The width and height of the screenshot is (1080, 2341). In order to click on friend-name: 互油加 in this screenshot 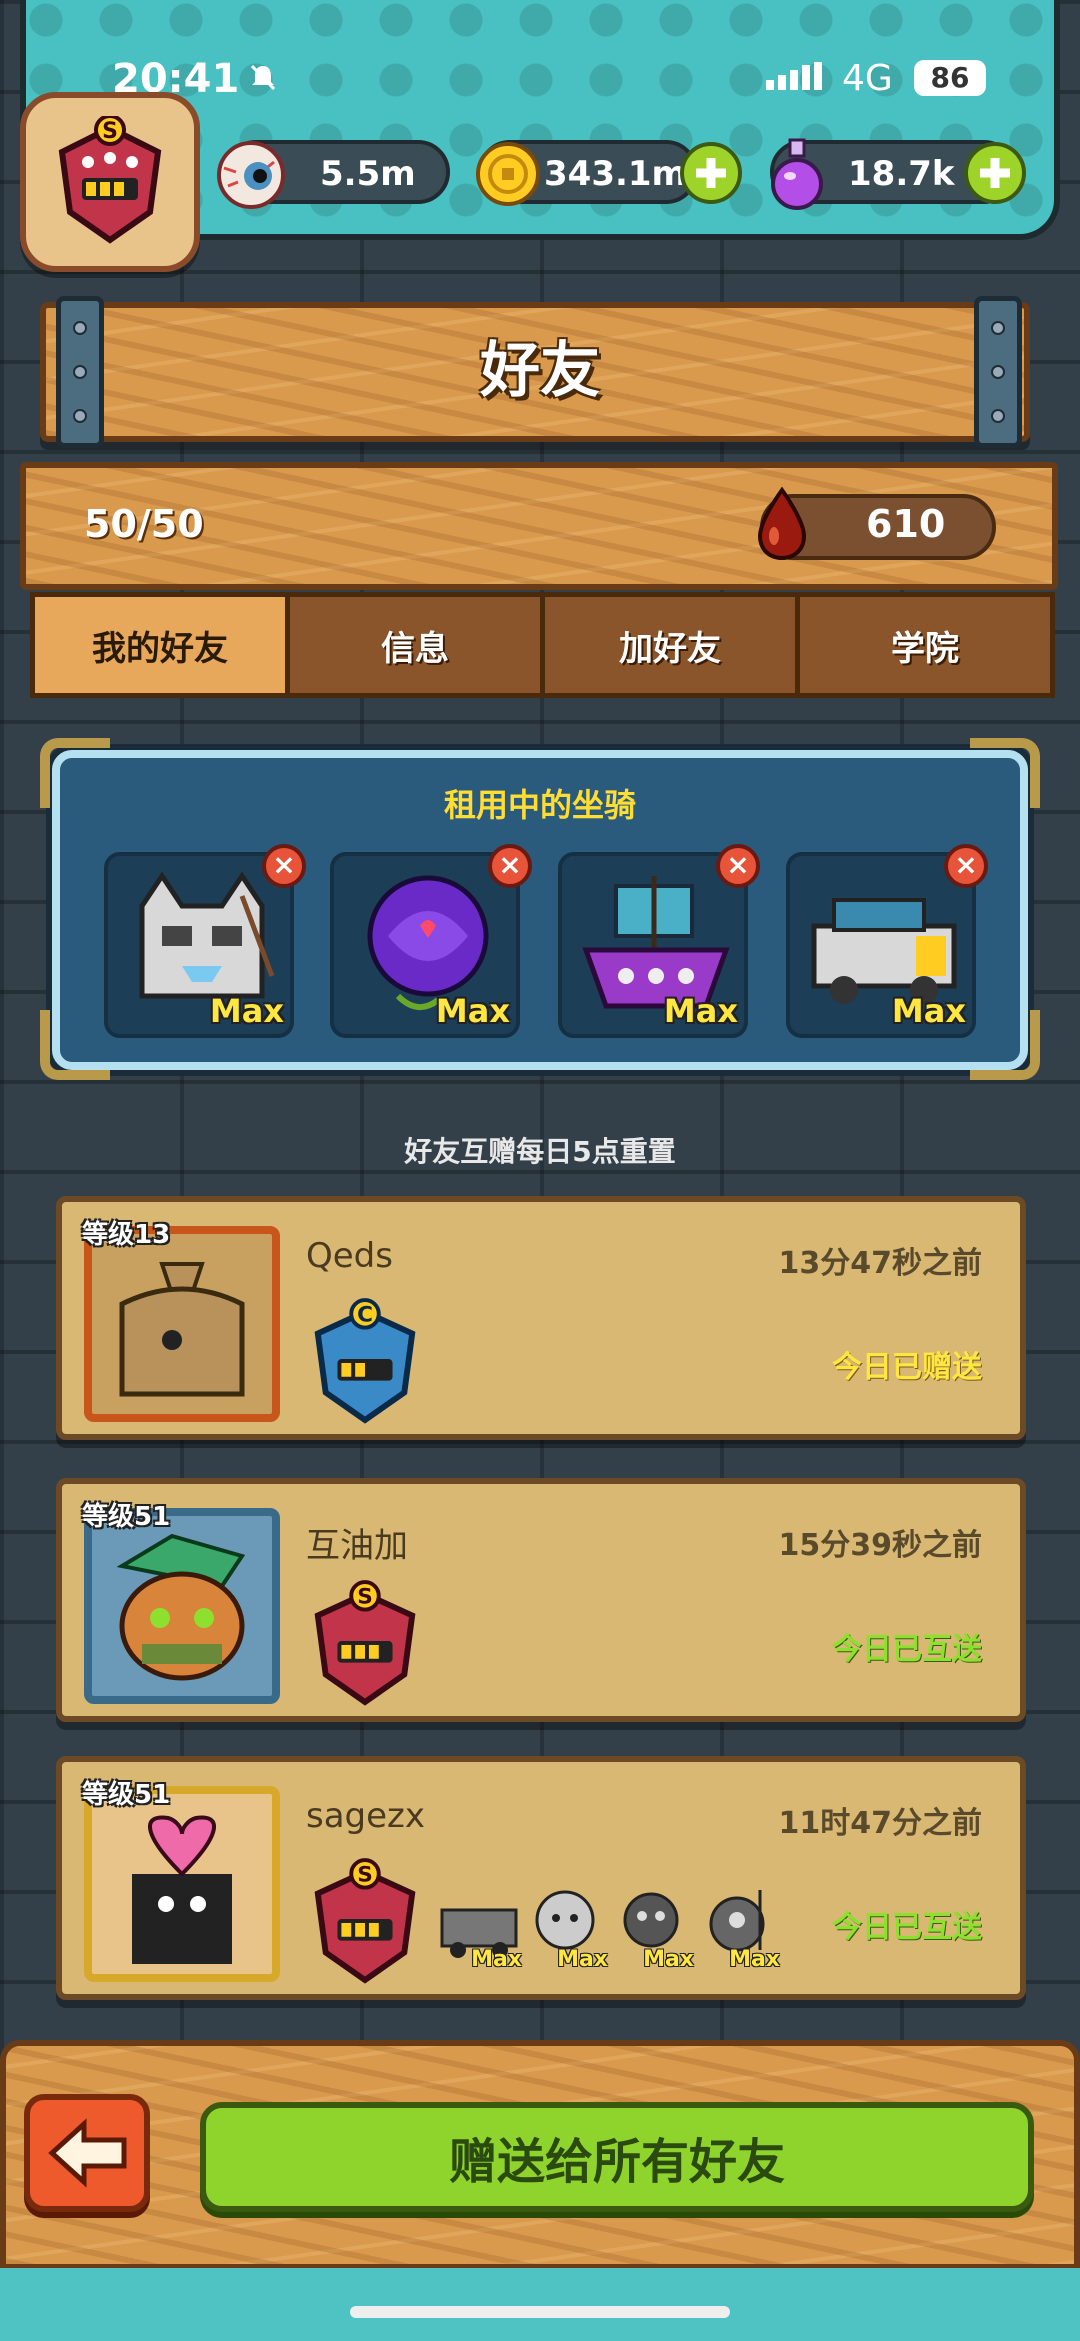, I will do `click(357, 1546)`.